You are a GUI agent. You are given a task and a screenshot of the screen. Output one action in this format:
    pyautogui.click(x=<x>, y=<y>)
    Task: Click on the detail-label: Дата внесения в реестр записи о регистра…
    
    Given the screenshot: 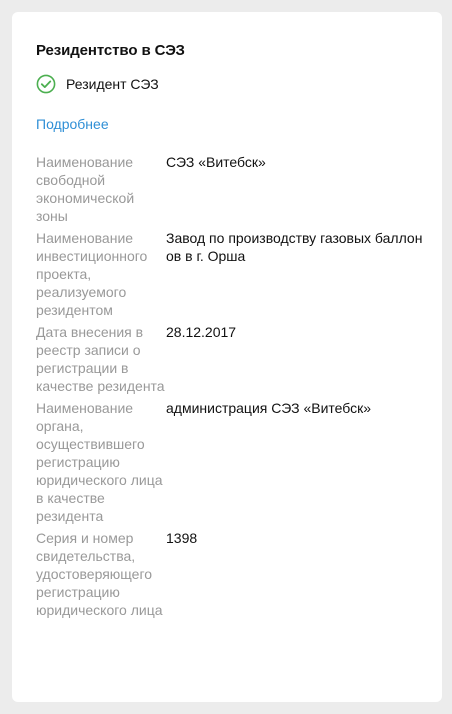 What is the action you would take?
    pyautogui.click(x=100, y=359)
    